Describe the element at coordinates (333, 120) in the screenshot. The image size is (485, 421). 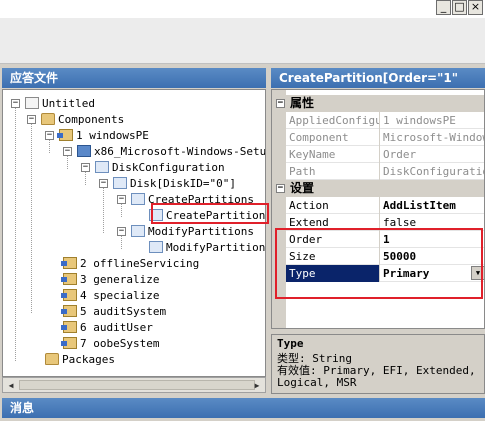
I see `property-key: AppliedConfigur` at that location.